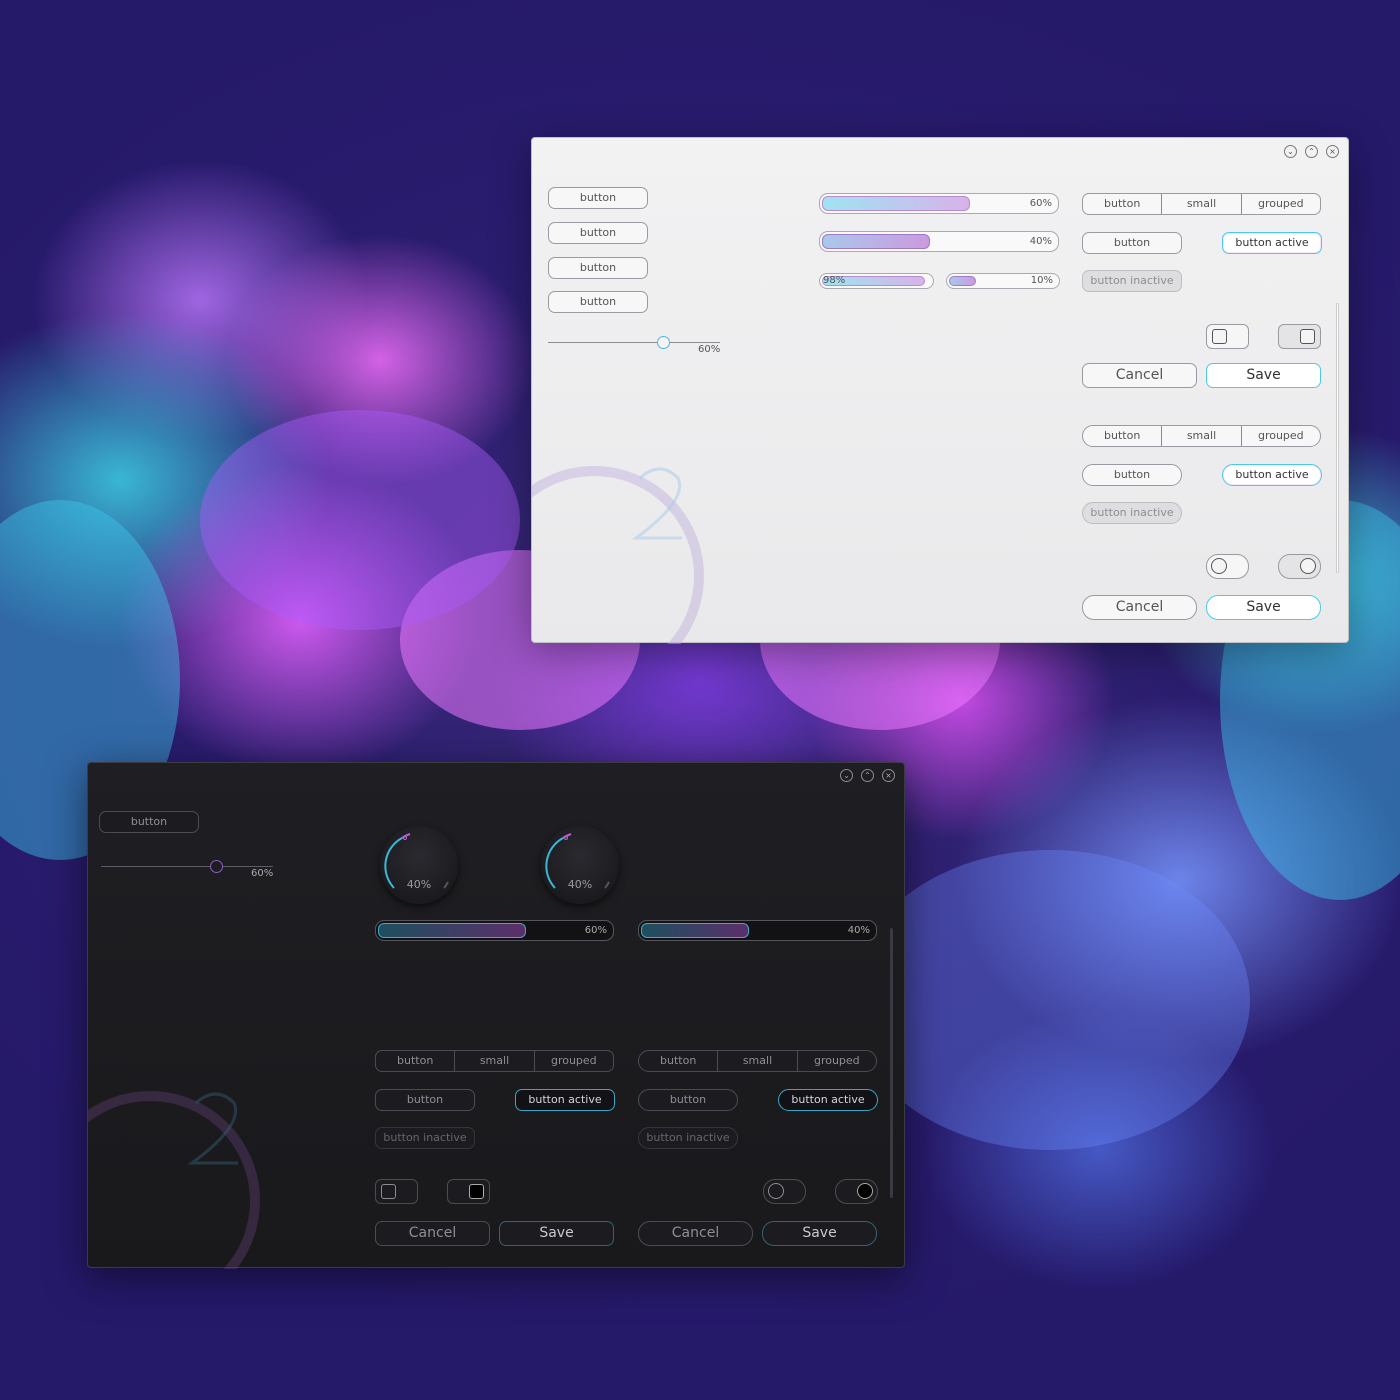 The width and height of the screenshot is (1400, 1400). I want to click on button-3: button, so click(598, 268).